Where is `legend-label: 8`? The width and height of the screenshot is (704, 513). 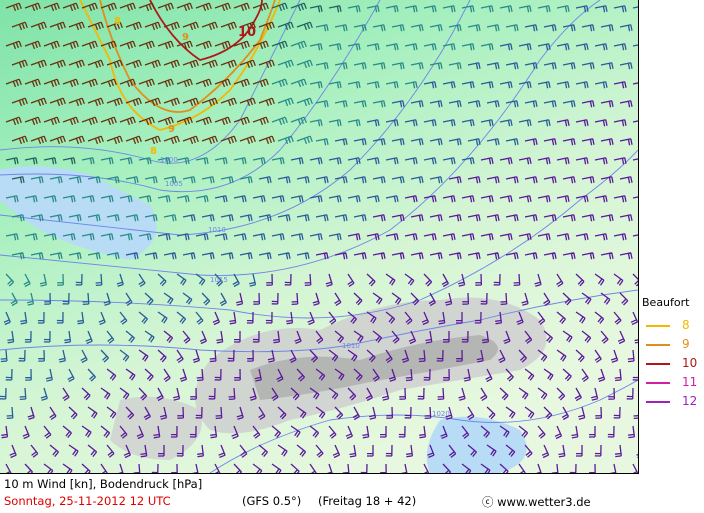 legend-label: 8 is located at coordinates (686, 325).